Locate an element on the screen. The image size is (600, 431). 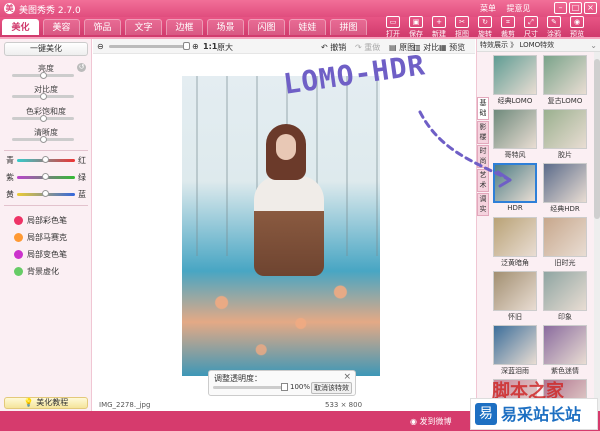
watermark-logo: 易 易采站长站 is located at coordinates (534, 414).